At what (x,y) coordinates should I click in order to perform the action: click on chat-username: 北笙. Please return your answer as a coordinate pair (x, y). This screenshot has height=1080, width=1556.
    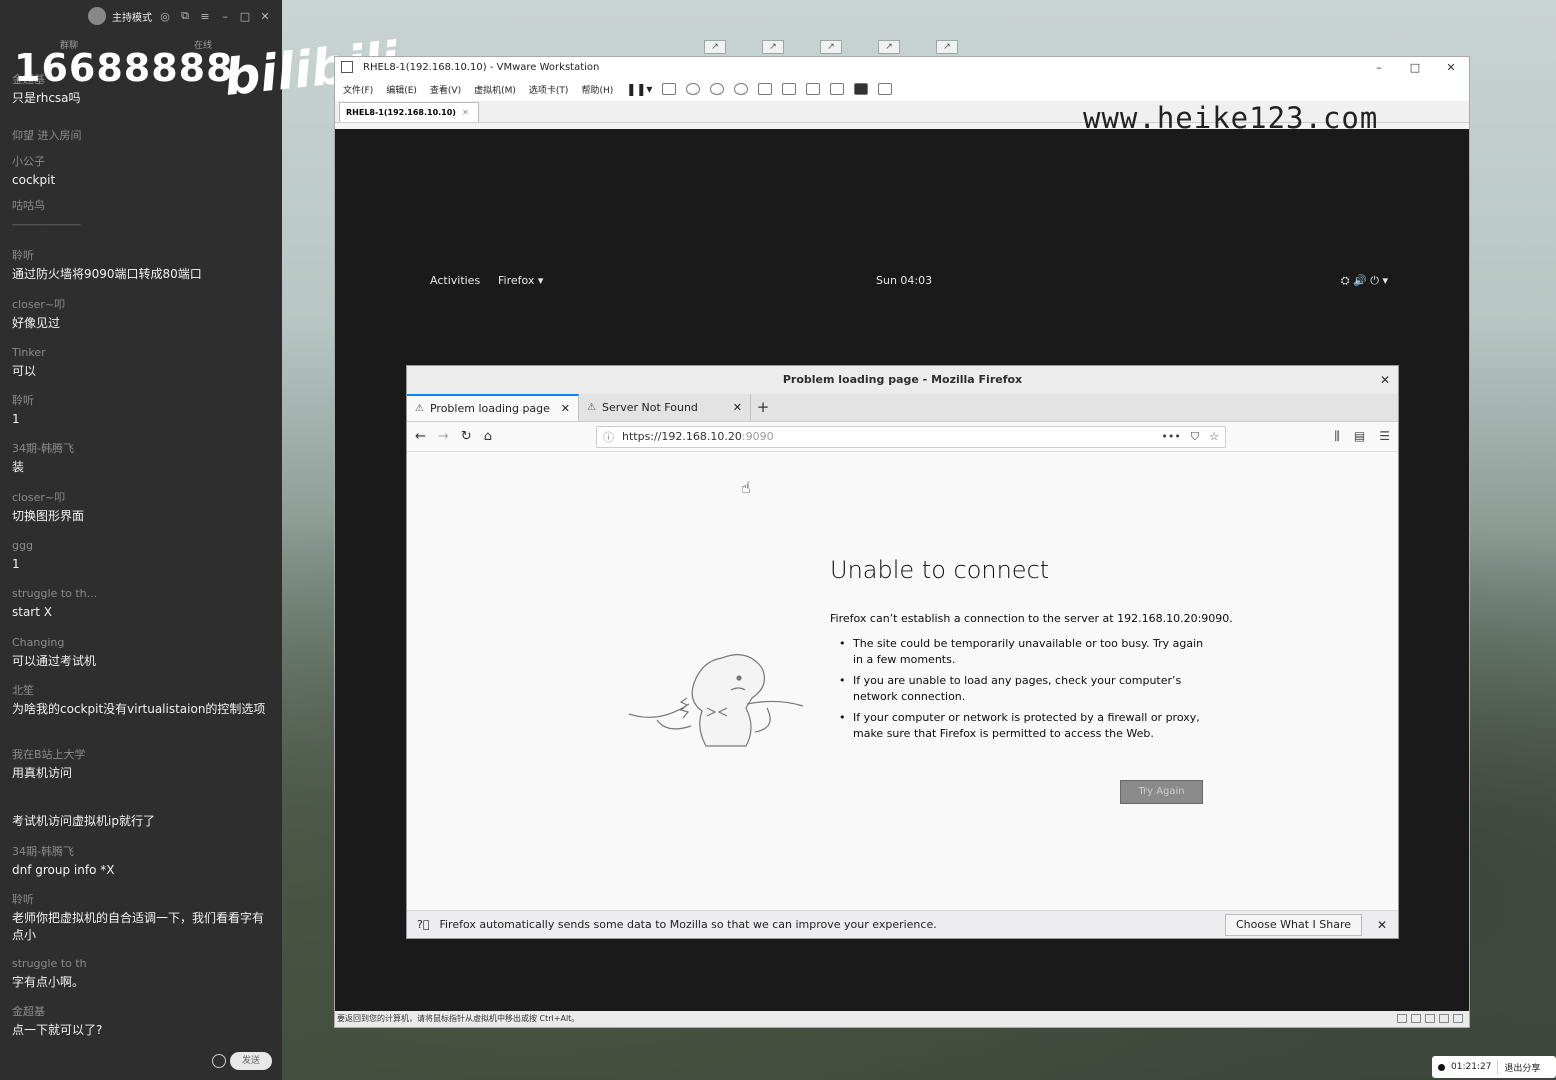
    Looking at the image, I should click on (23, 690).